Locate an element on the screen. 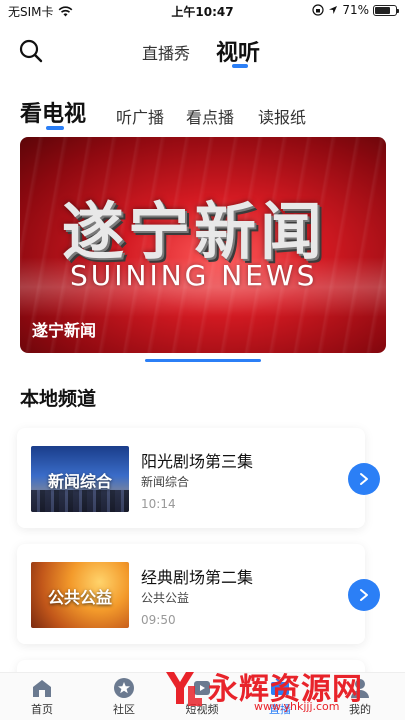  banner-title-en: SUINING NEWS is located at coordinates (194, 275).